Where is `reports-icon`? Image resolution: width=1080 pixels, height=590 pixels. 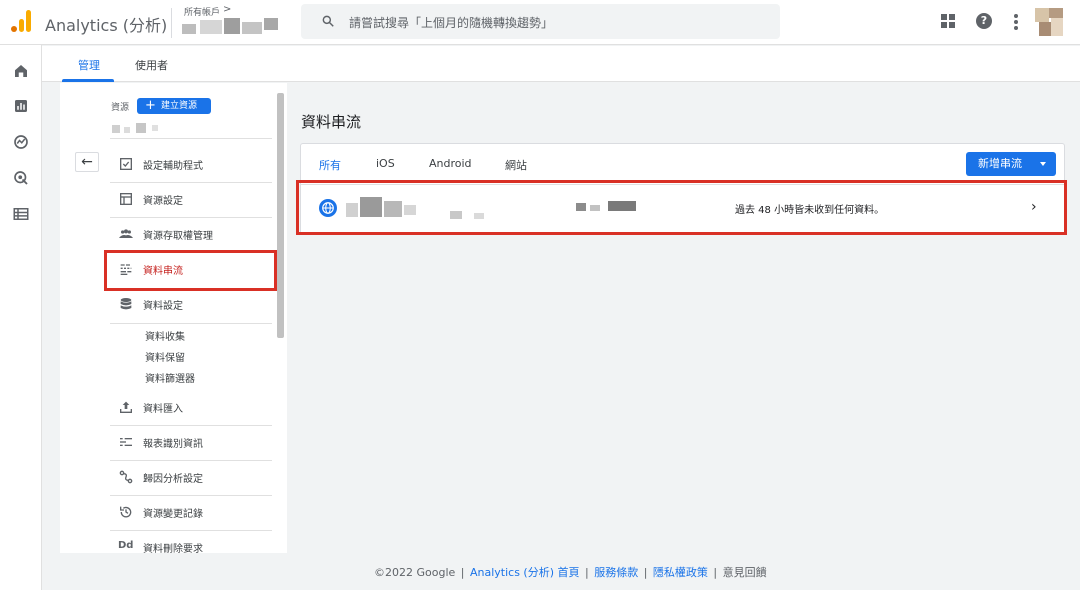
reports-icon is located at coordinates (21, 106).